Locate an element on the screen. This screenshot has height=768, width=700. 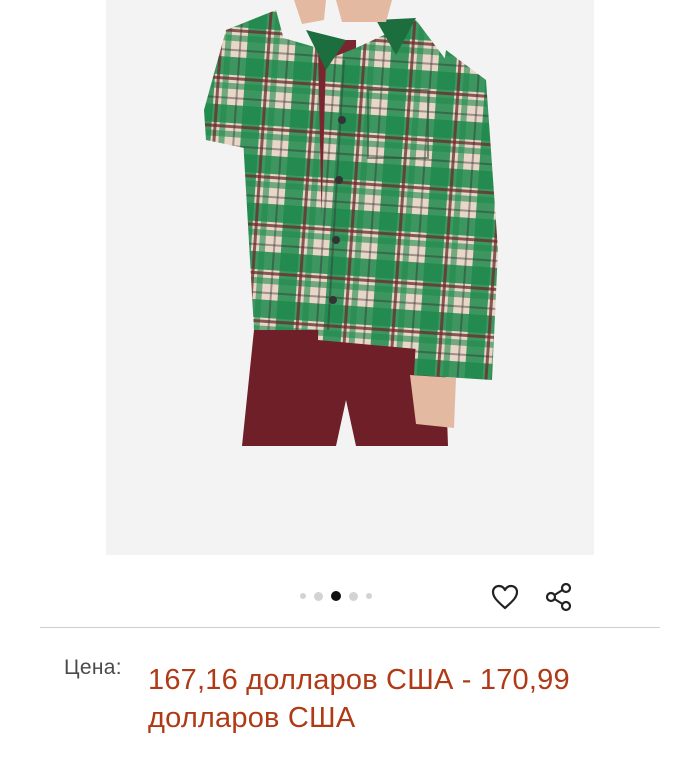
carousel-dots is located at coordinates (336, 596).